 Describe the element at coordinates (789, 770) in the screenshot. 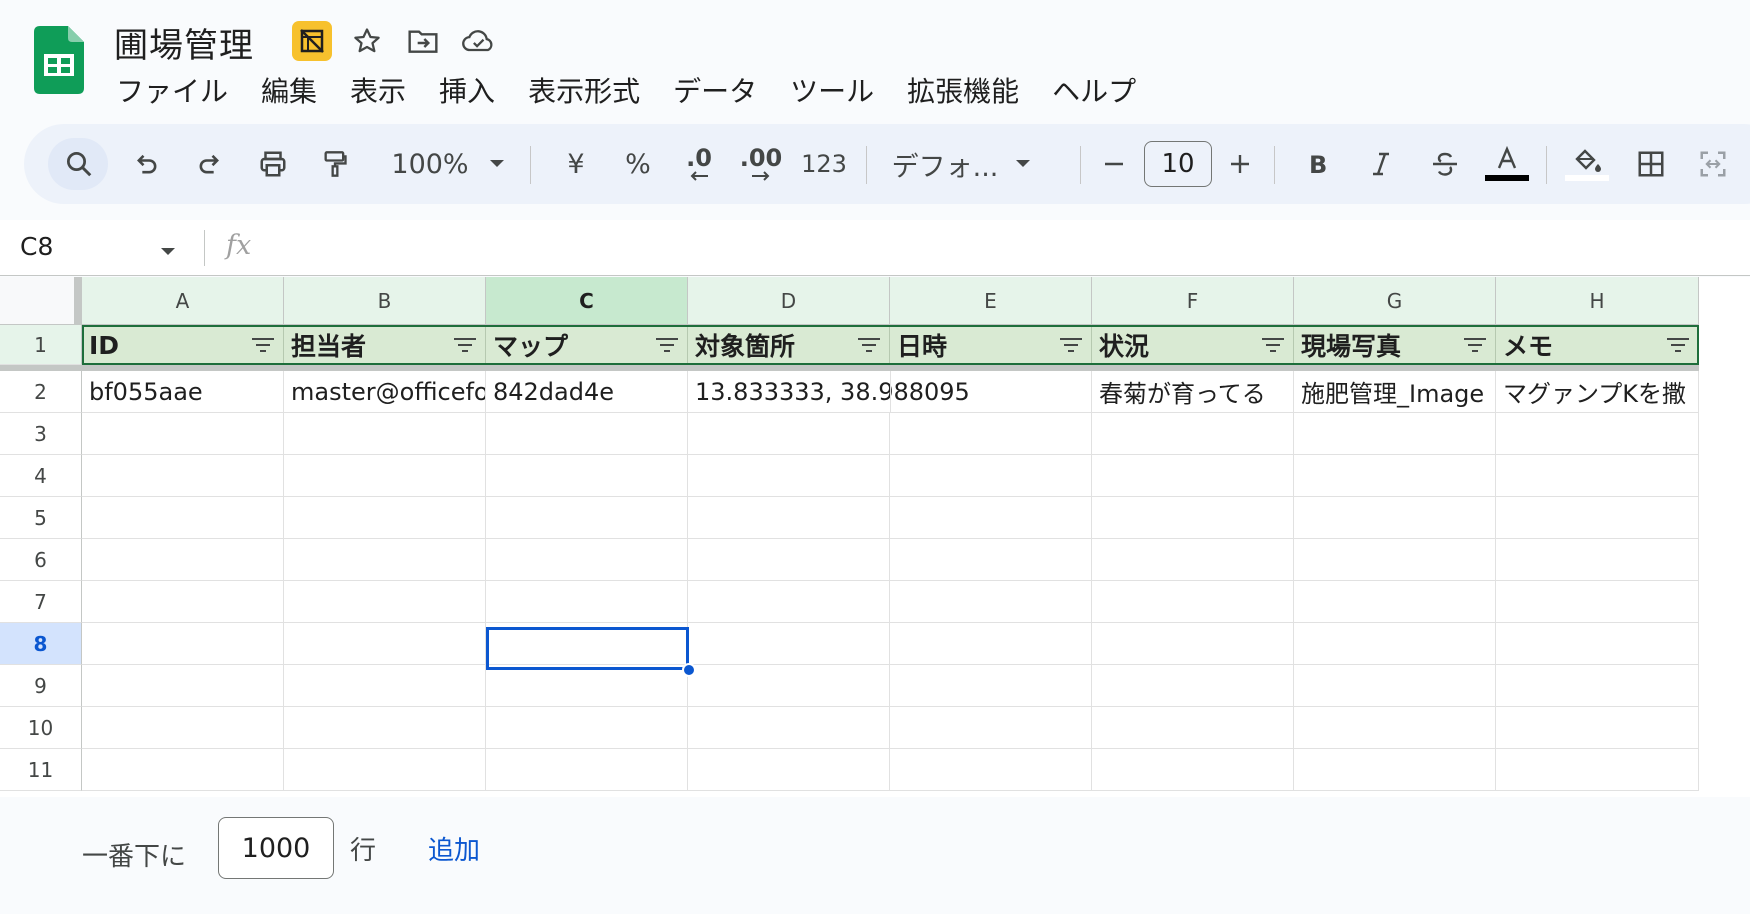

I see `cell-d11` at that location.